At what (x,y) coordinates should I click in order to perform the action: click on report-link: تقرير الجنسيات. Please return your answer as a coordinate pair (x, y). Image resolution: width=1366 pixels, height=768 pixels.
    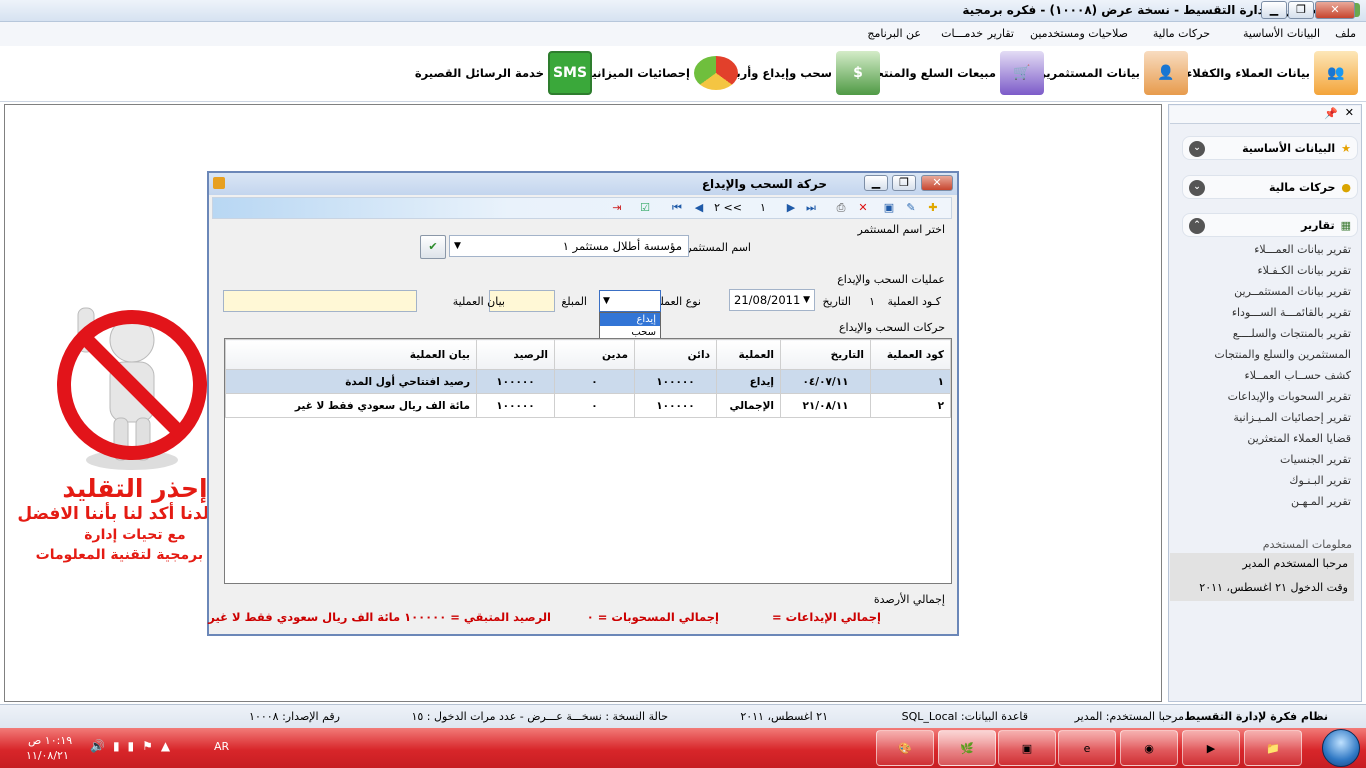
    Looking at the image, I should click on (1315, 459).